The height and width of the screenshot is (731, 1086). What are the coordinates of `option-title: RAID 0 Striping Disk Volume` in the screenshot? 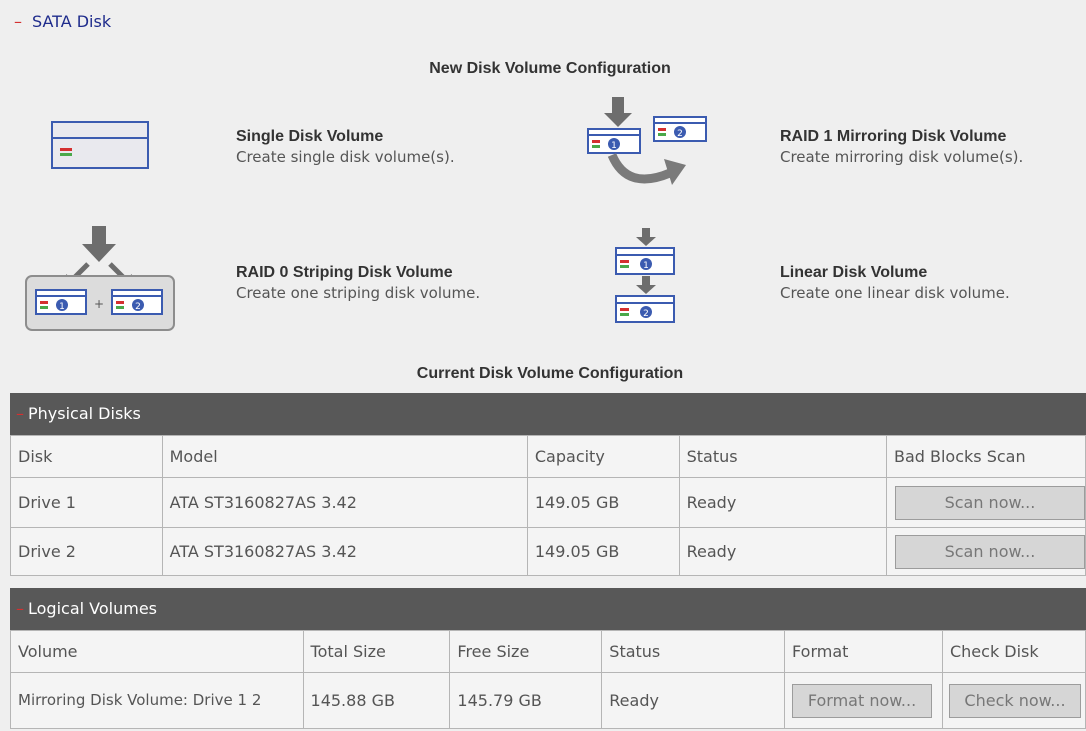 It's located at (344, 272).